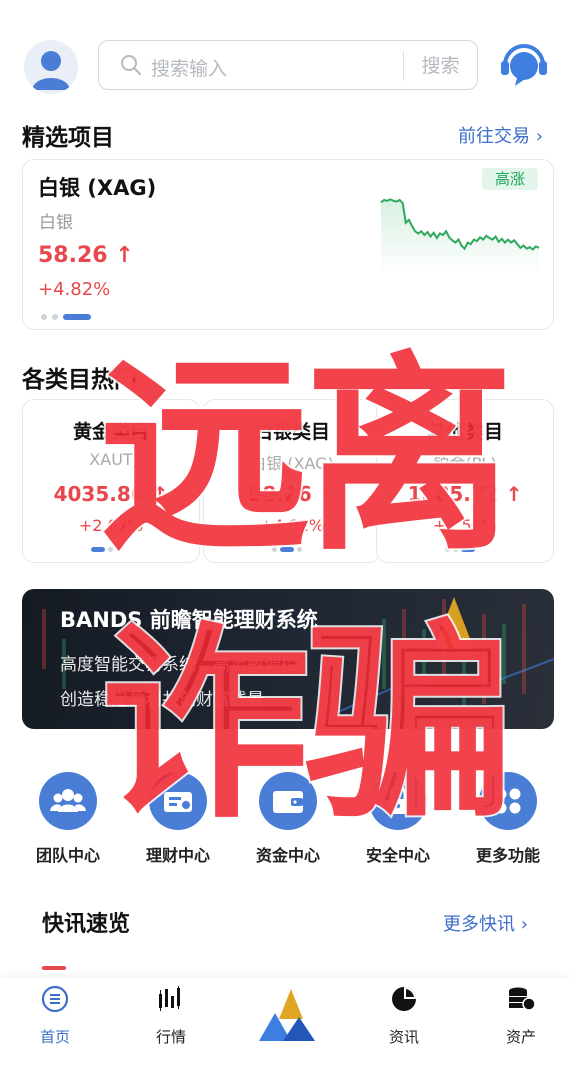 Image resolution: width=571 pixels, height=1082 pixels. I want to click on shortcut-label: 更多功能, so click(507, 855).